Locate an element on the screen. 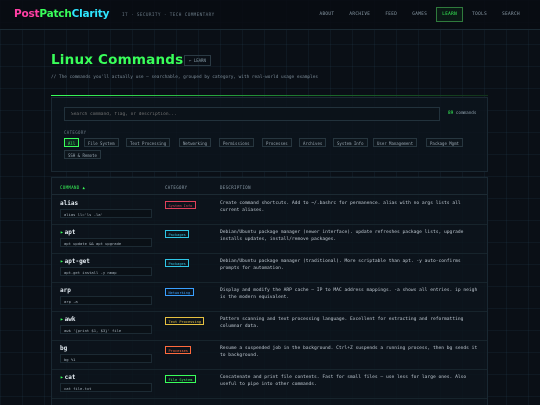 This screenshot has height=405, width=540. chip-all: All is located at coordinates (72, 142).